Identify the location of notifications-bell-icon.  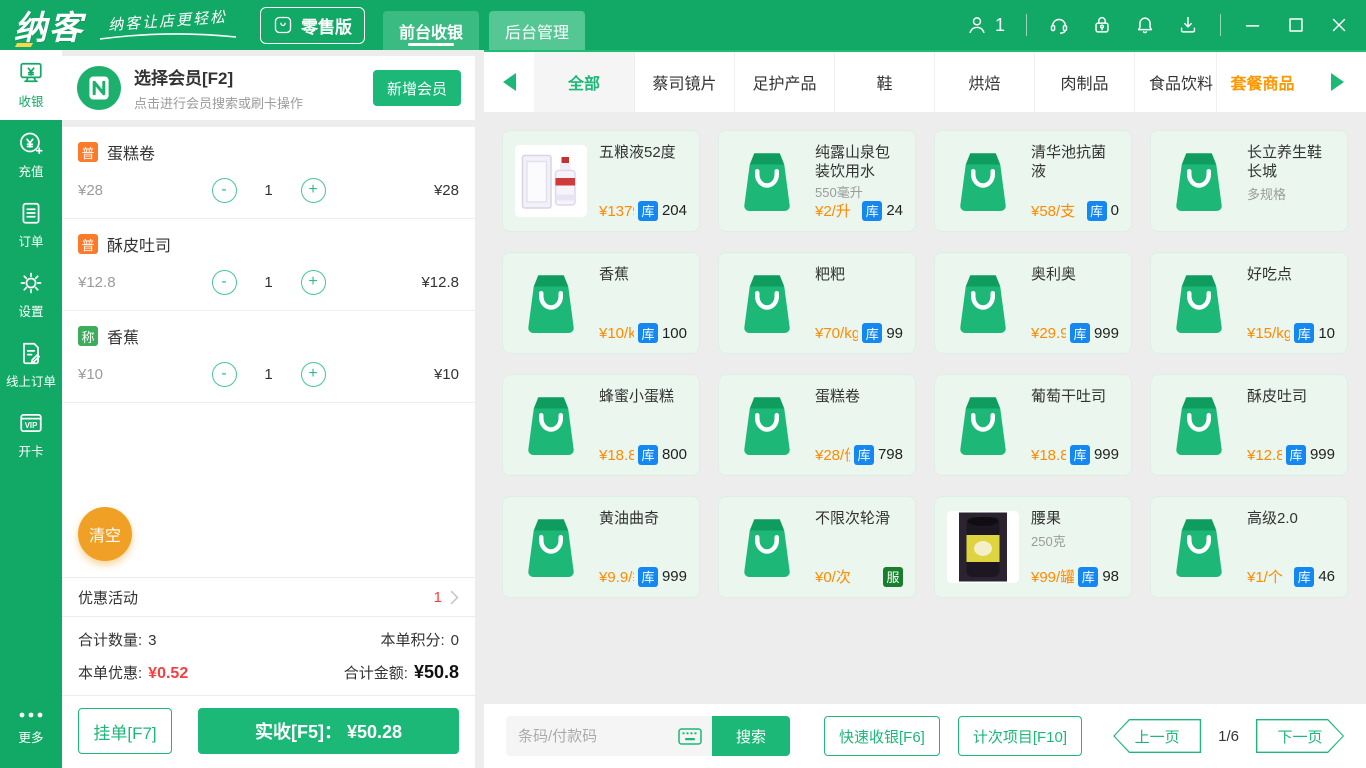
(1145, 25).